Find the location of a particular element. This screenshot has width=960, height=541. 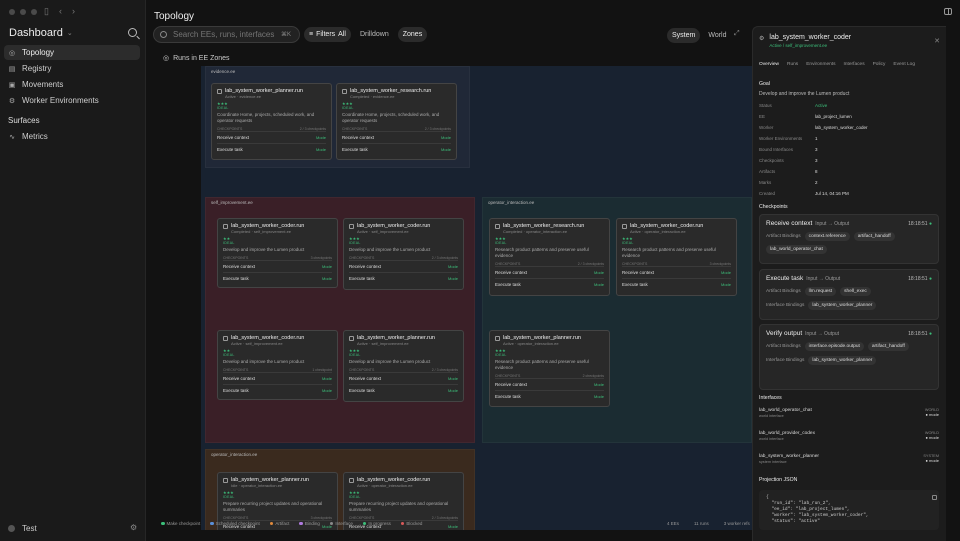

close-window-button is located at coordinates (12, 12).